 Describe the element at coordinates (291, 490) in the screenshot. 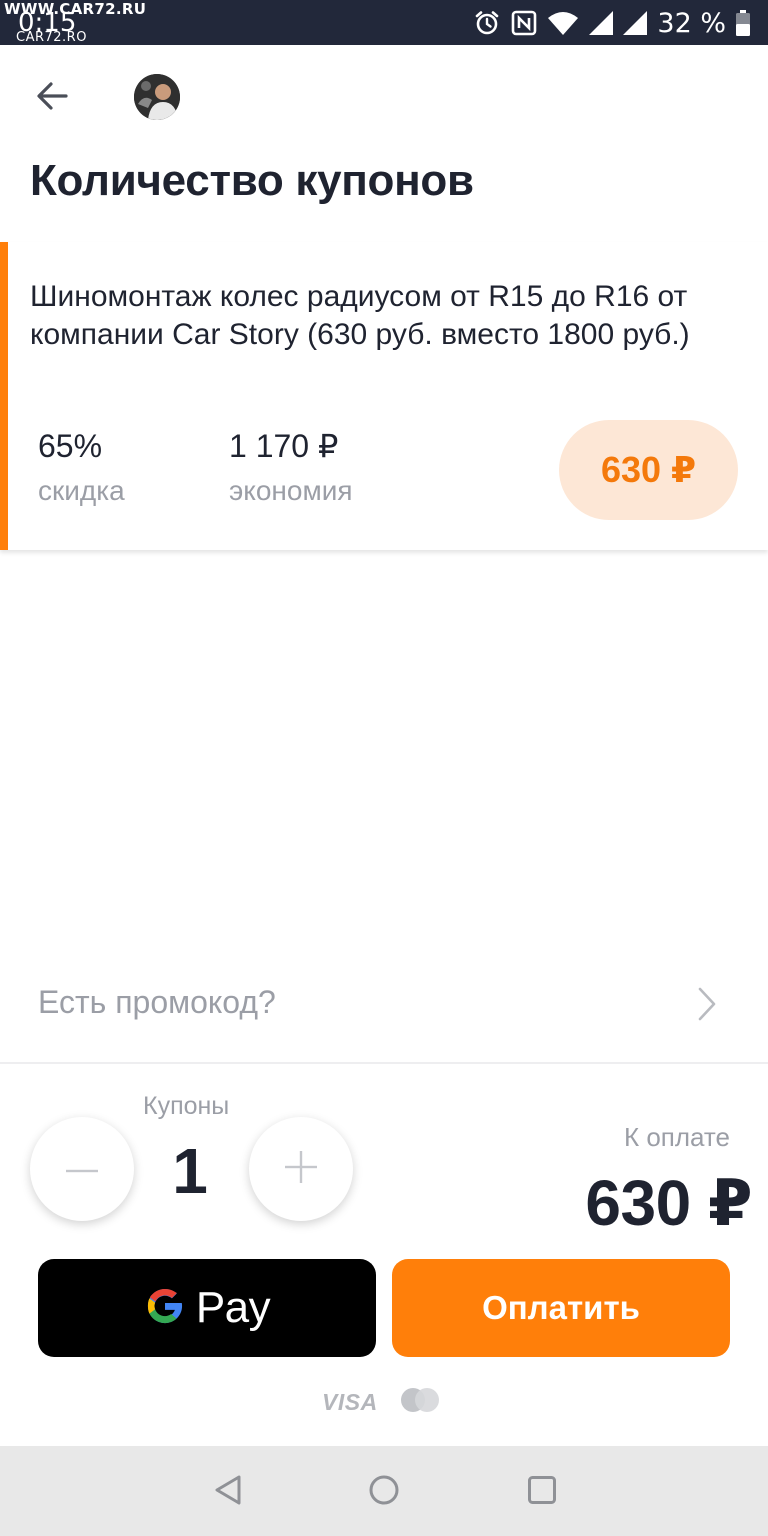

I see `savings-label: экономия` at that location.